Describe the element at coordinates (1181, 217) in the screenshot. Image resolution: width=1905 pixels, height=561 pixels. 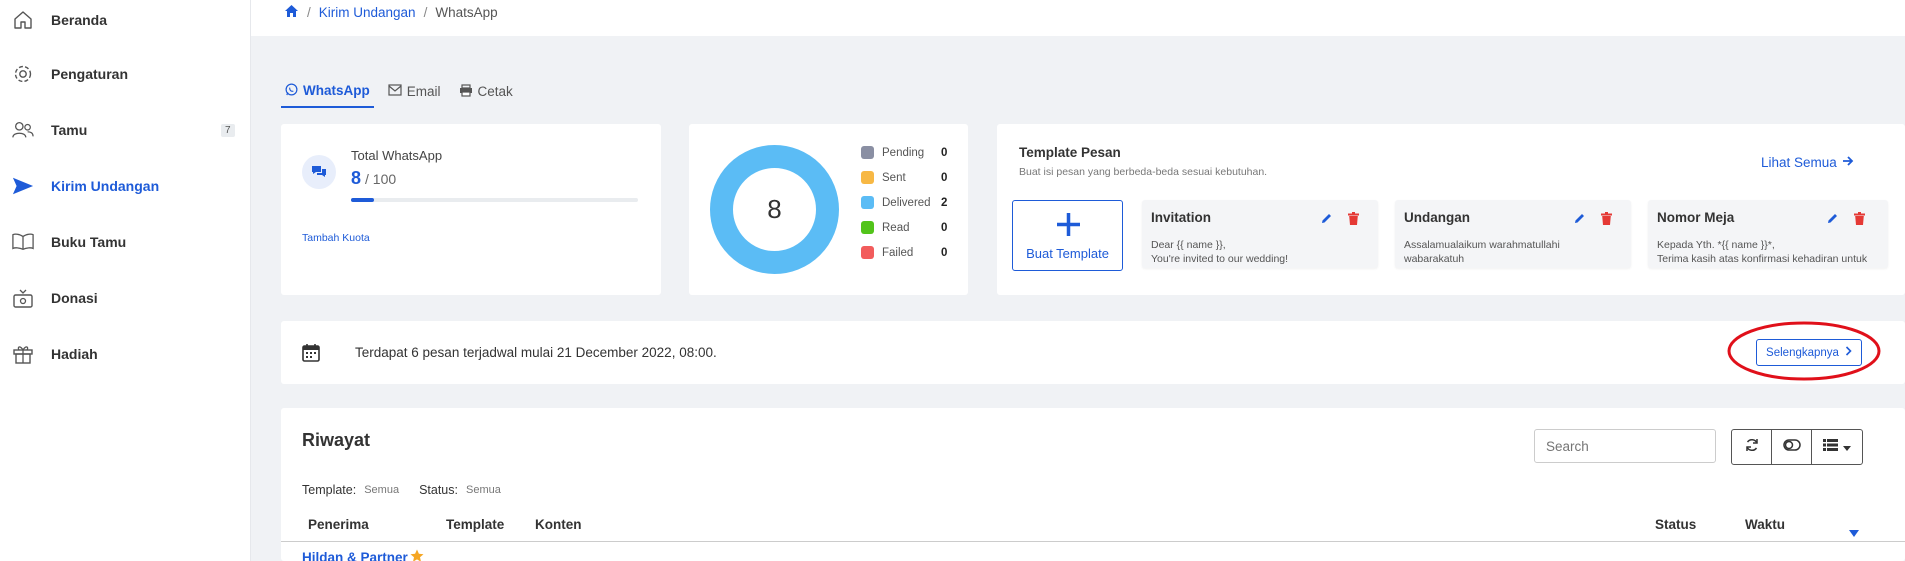
I see `template-title: Invitation` at that location.